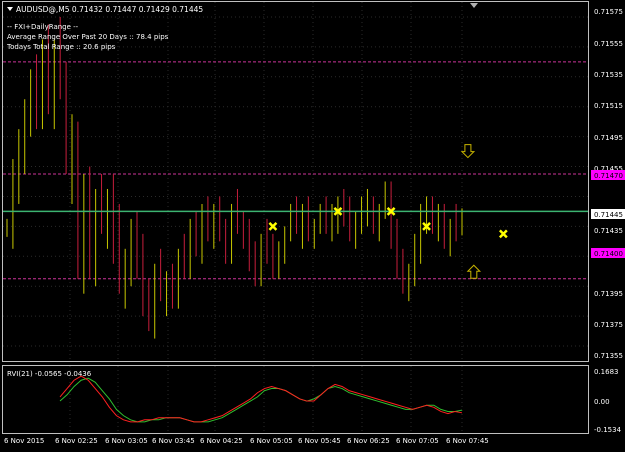  I want to click on signal-markers, so click(388, 223).